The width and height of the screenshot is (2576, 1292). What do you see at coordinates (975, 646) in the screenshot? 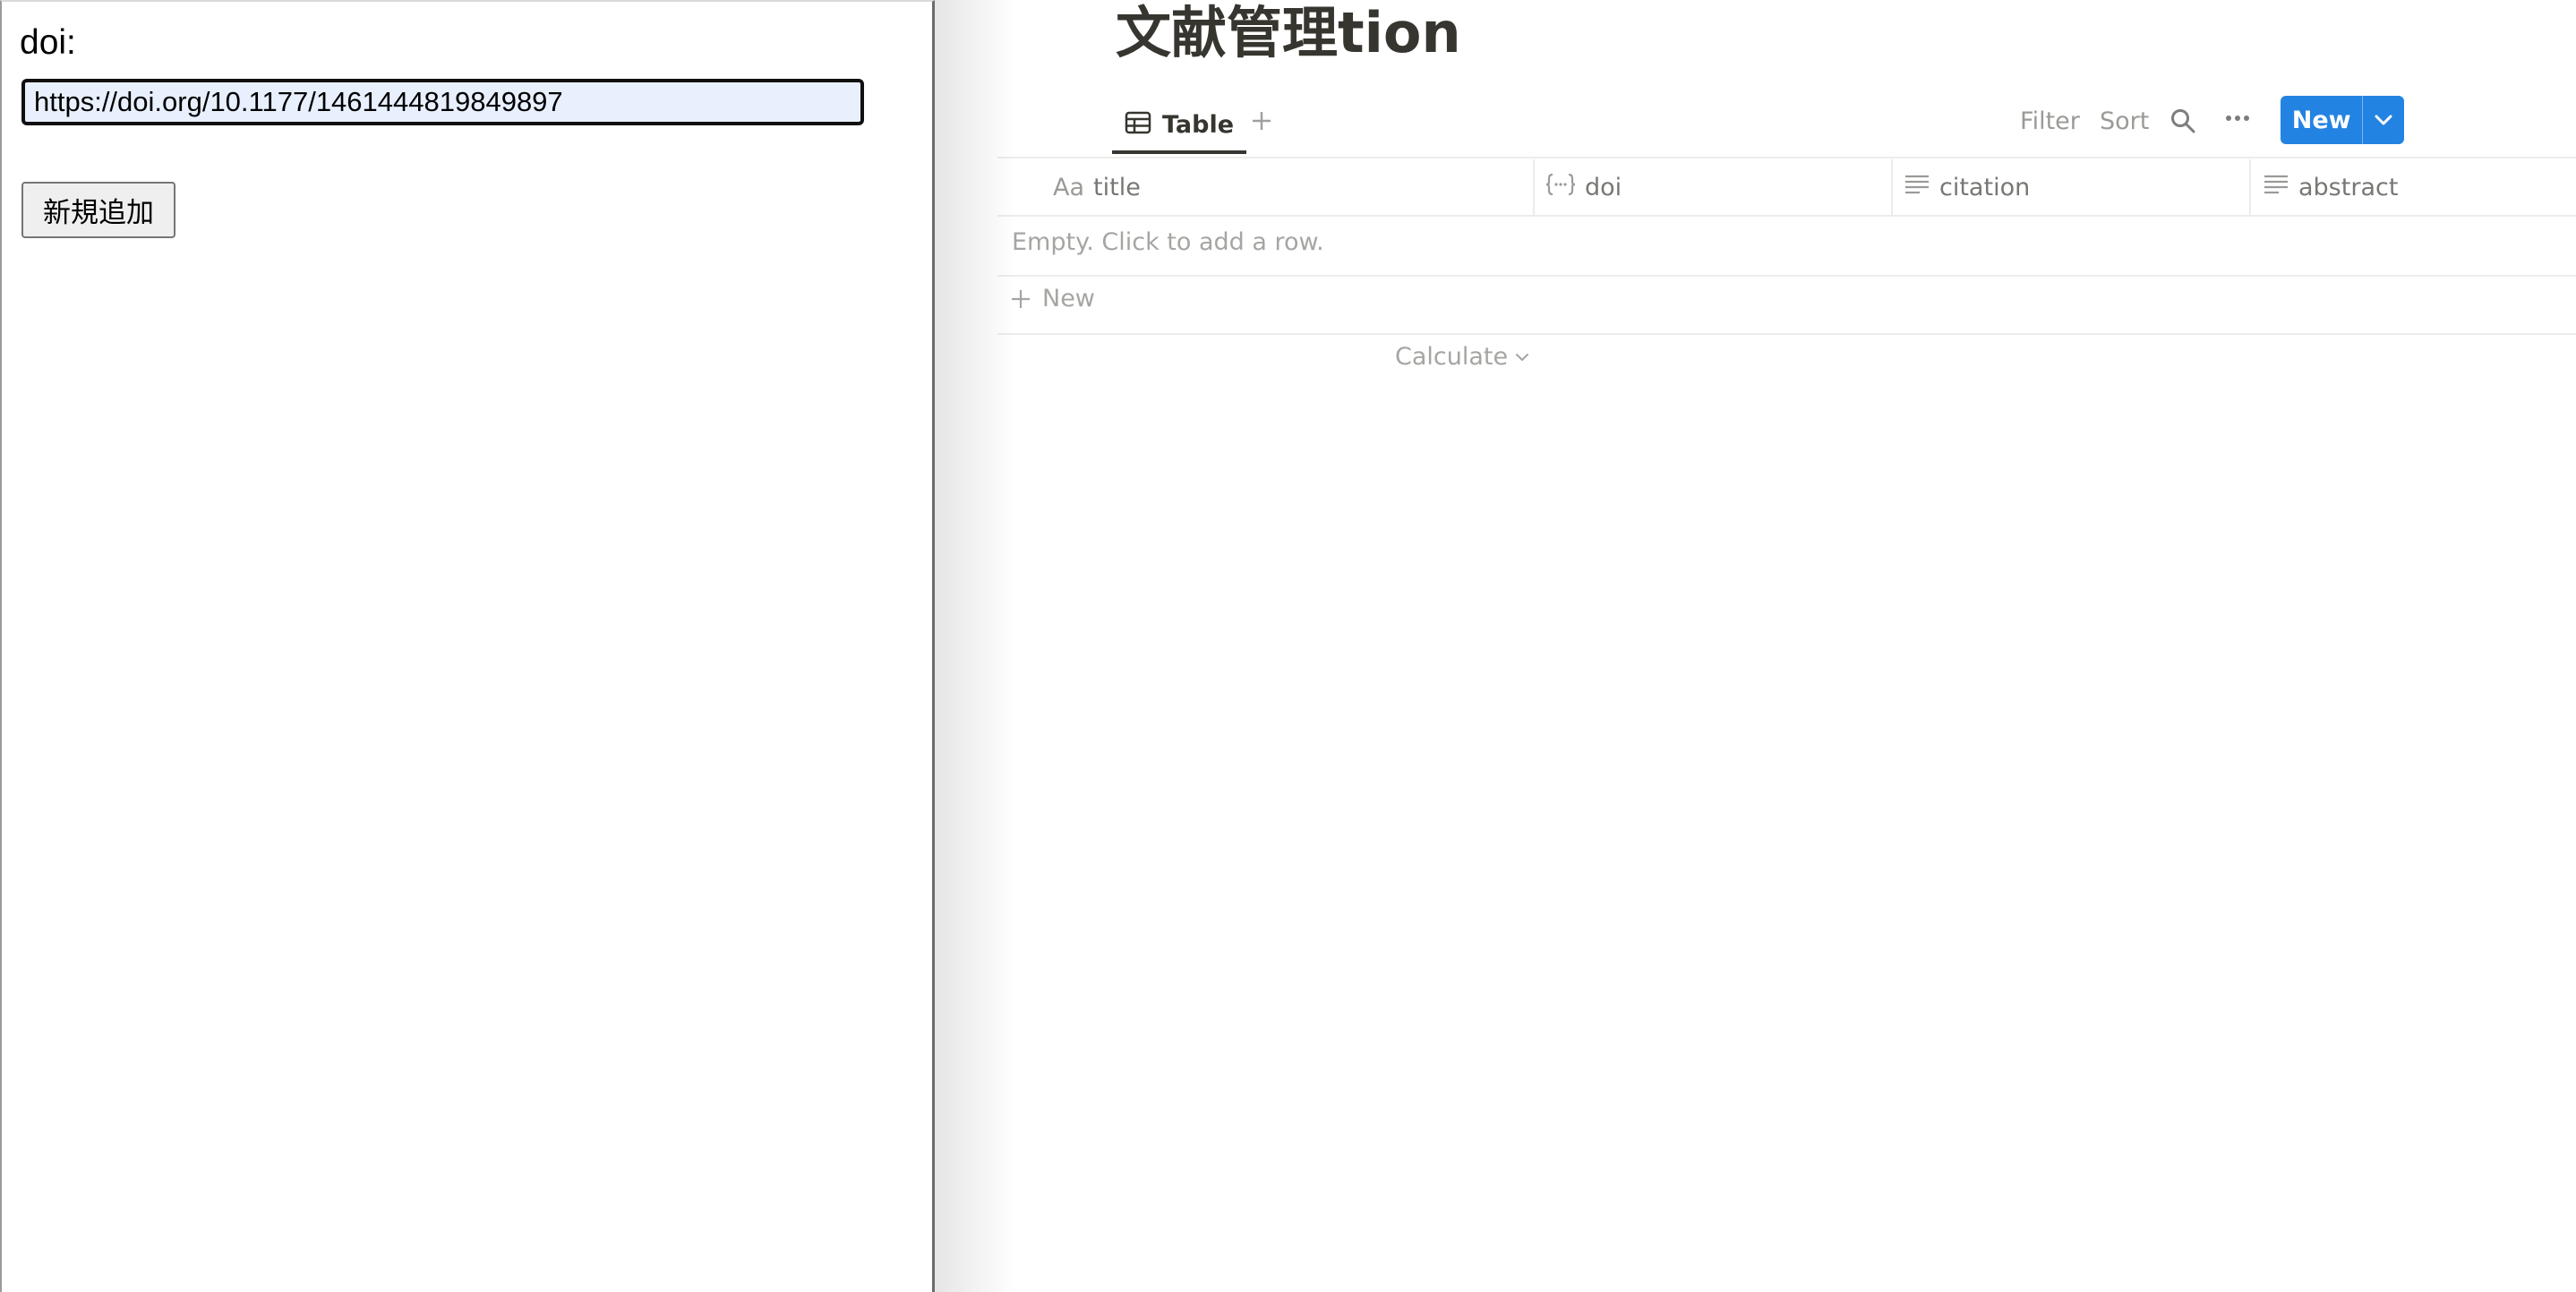
I see `panel-divider-shadow` at bounding box center [975, 646].